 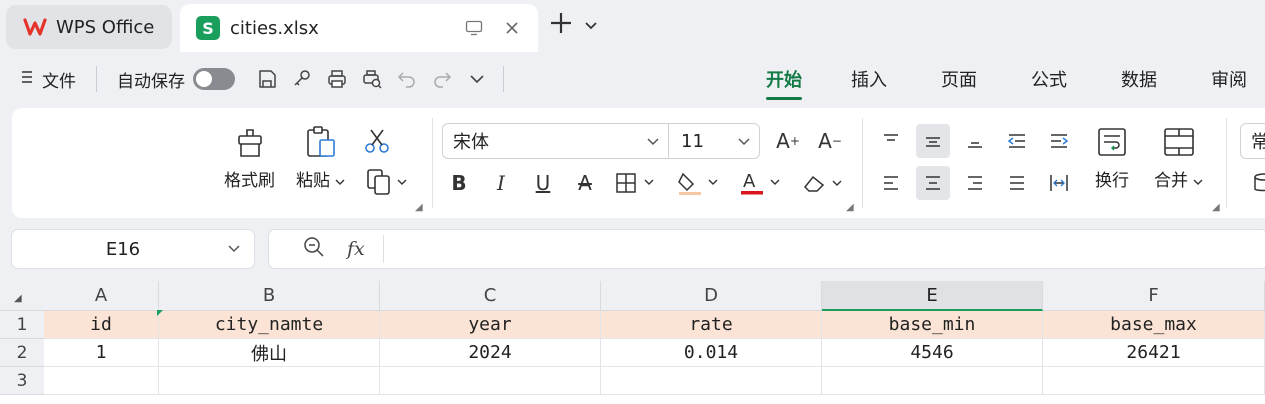 I want to click on tab-insert: 插入, so click(x=869, y=79).